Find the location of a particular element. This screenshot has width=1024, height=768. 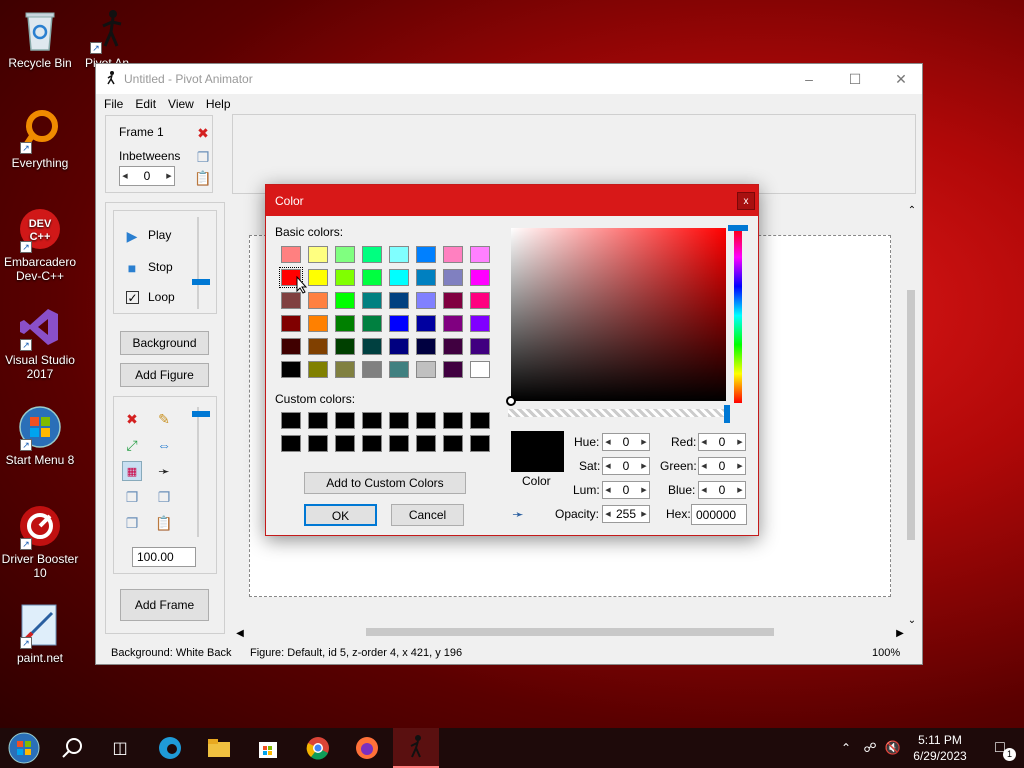

task-view-icon: ◫ is located at coordinates (120, 748).